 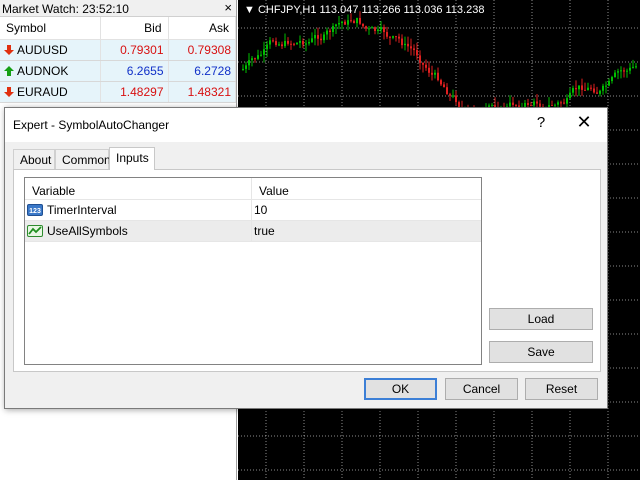 What do you see at coordinates (263, 231) in the screenshot?
I see `variable-value: true` at bounding box center [263, 231].